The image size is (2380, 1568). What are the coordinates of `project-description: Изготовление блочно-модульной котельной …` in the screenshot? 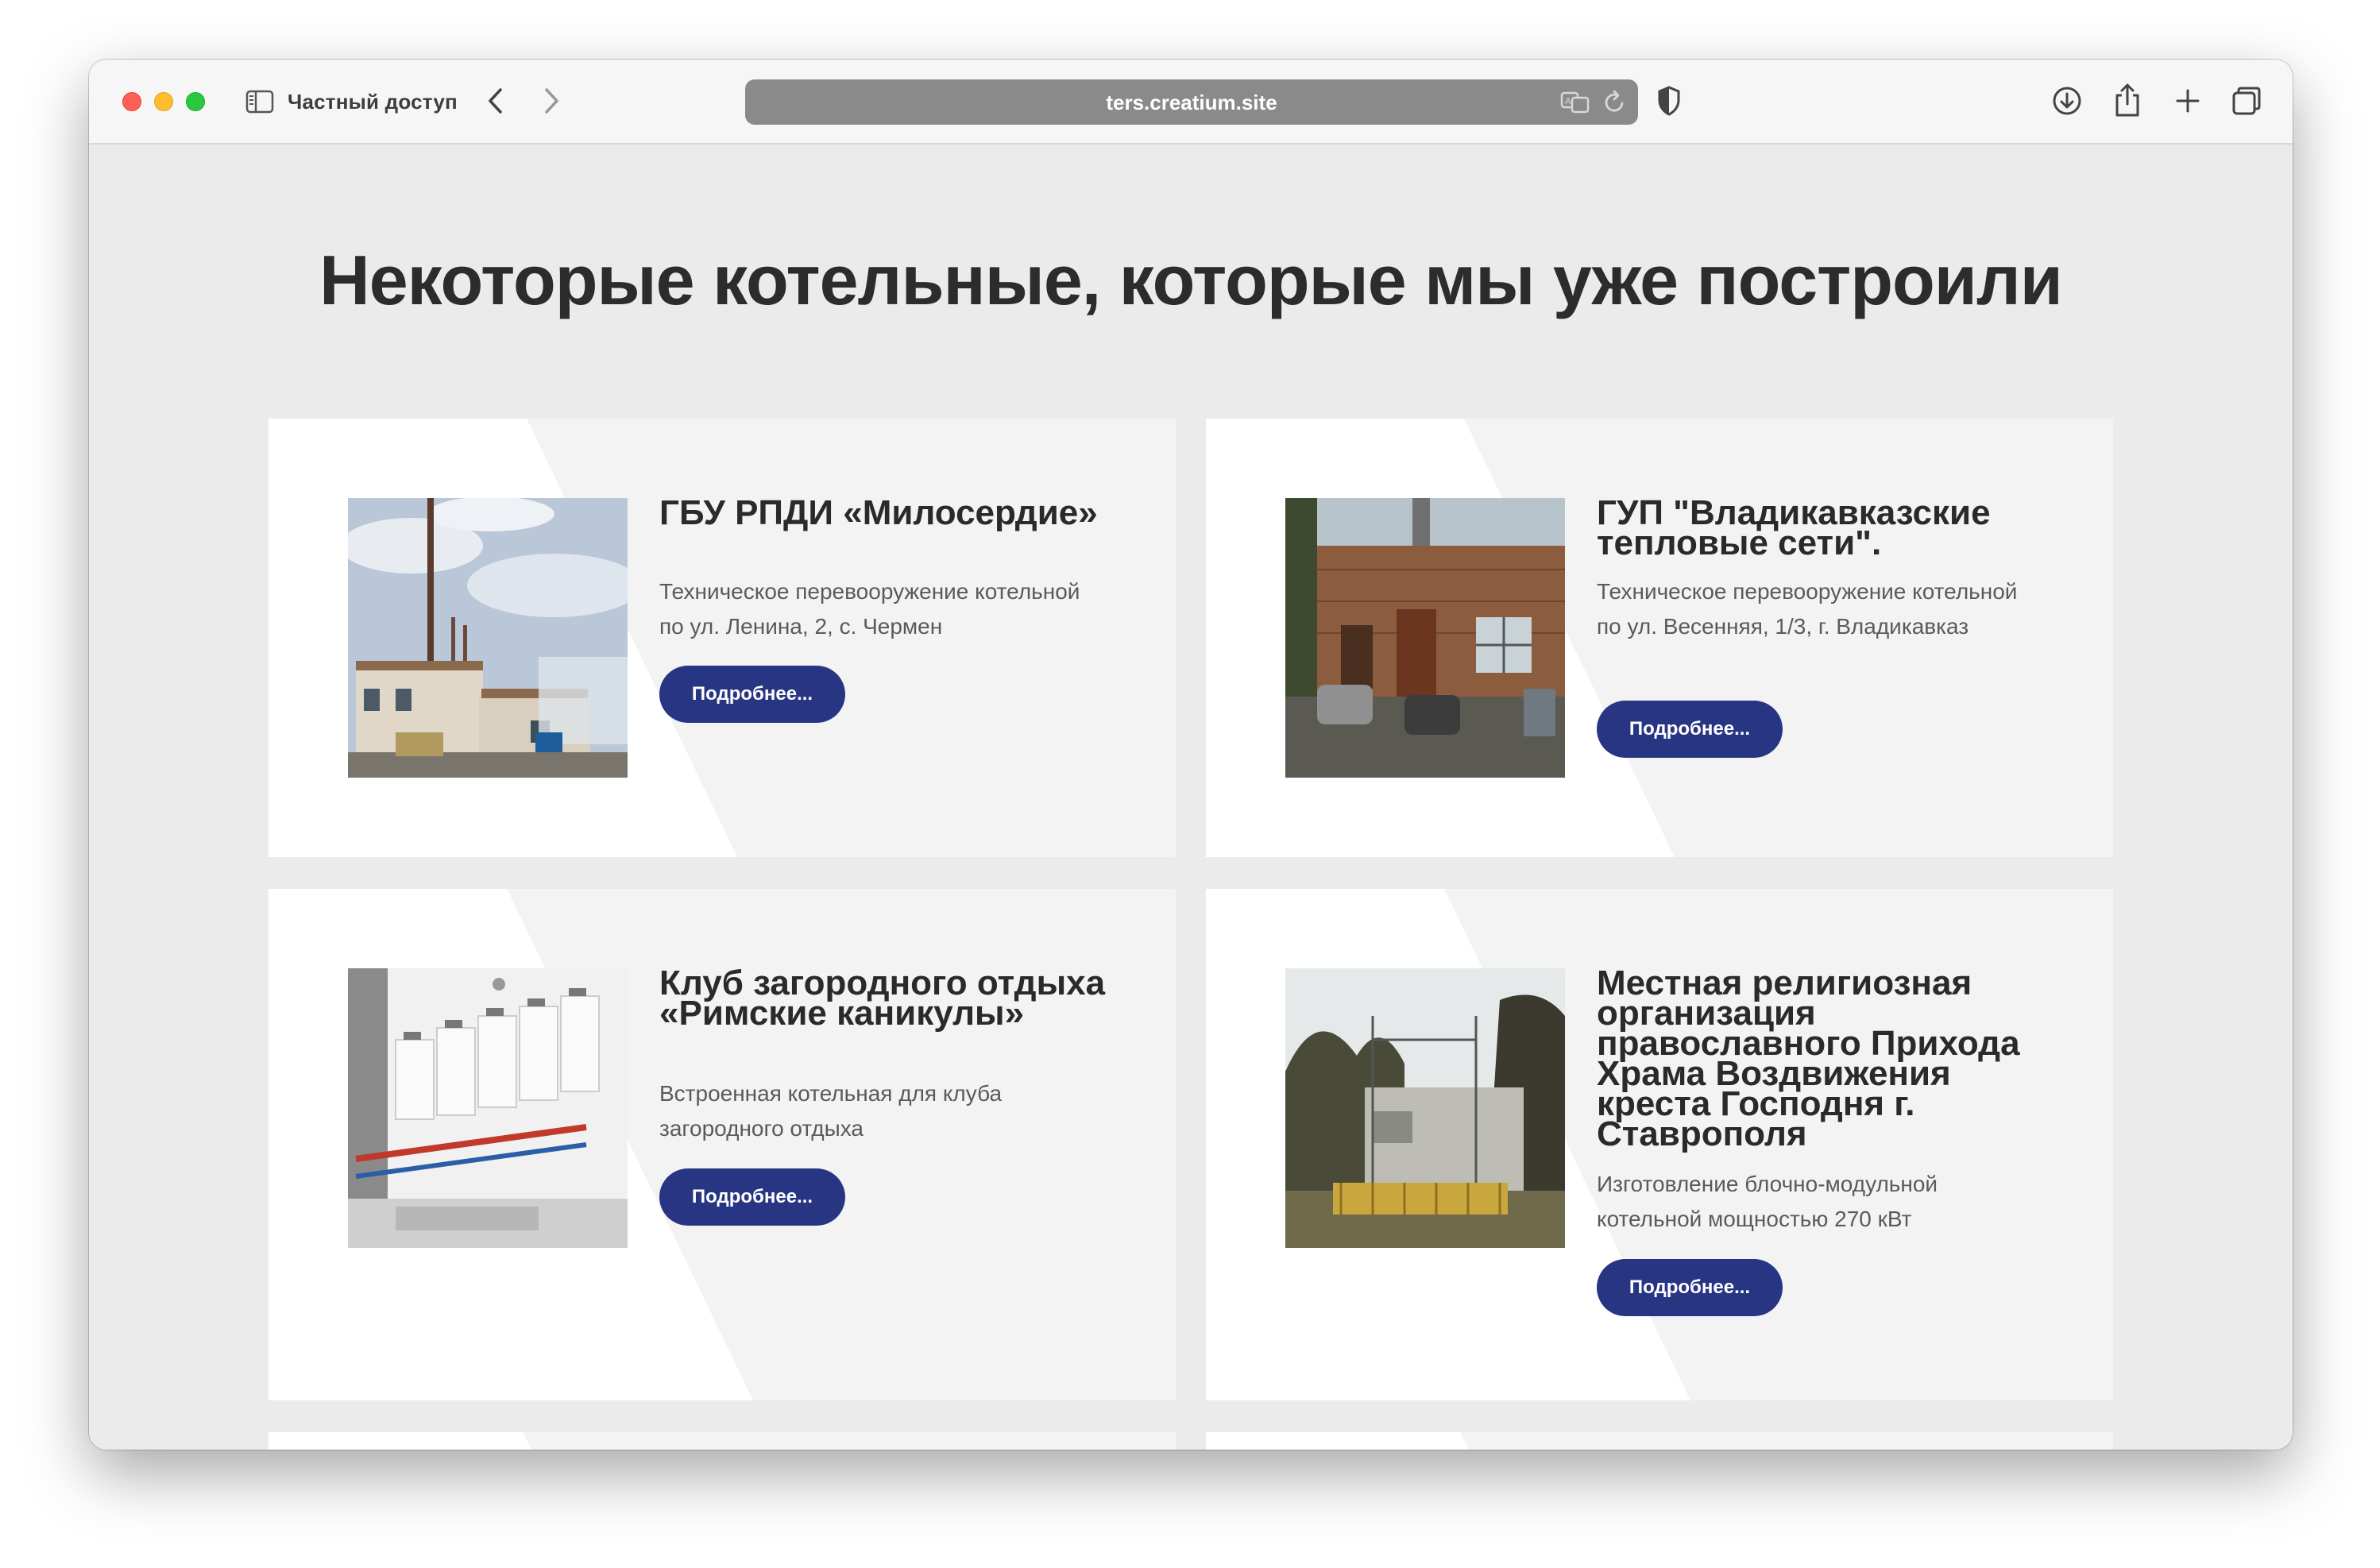 It's located at (1767, 1201).